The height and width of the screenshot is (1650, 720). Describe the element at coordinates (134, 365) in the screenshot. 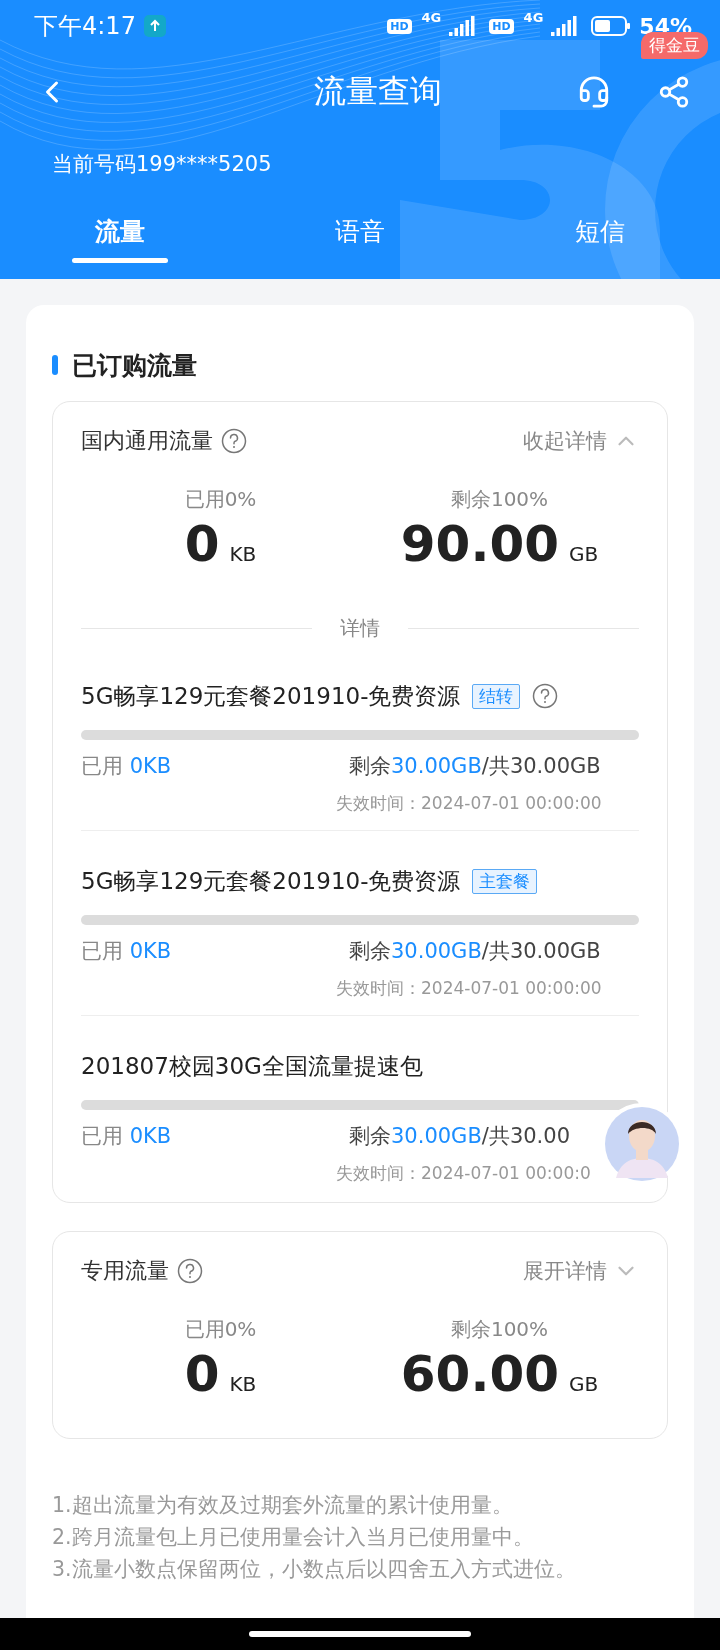

I see `section-title: 已订购流量` at that location.